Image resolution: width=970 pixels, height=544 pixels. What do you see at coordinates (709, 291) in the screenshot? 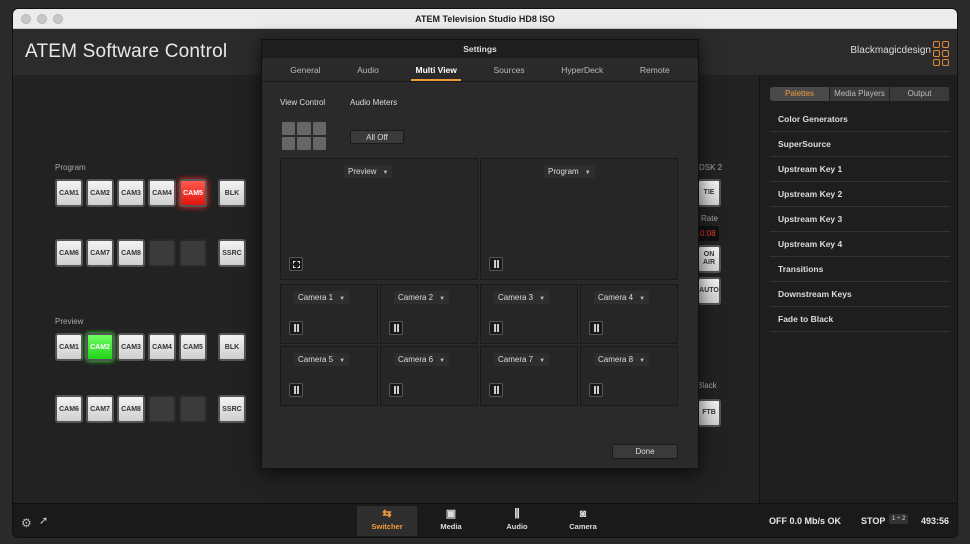
I see `dsk-auto-button: AUTO` at bounding box center [709, 291].